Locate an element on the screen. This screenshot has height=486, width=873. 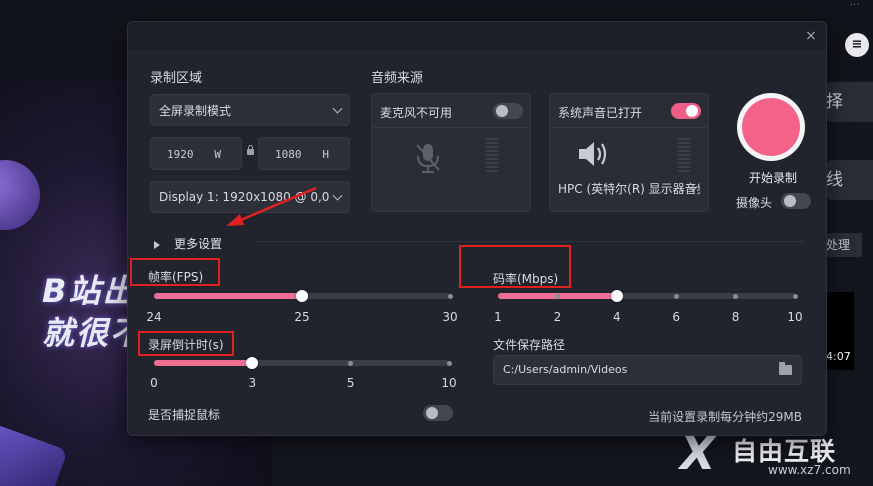
system-audio-toggle is located at coordinates (686, 111).